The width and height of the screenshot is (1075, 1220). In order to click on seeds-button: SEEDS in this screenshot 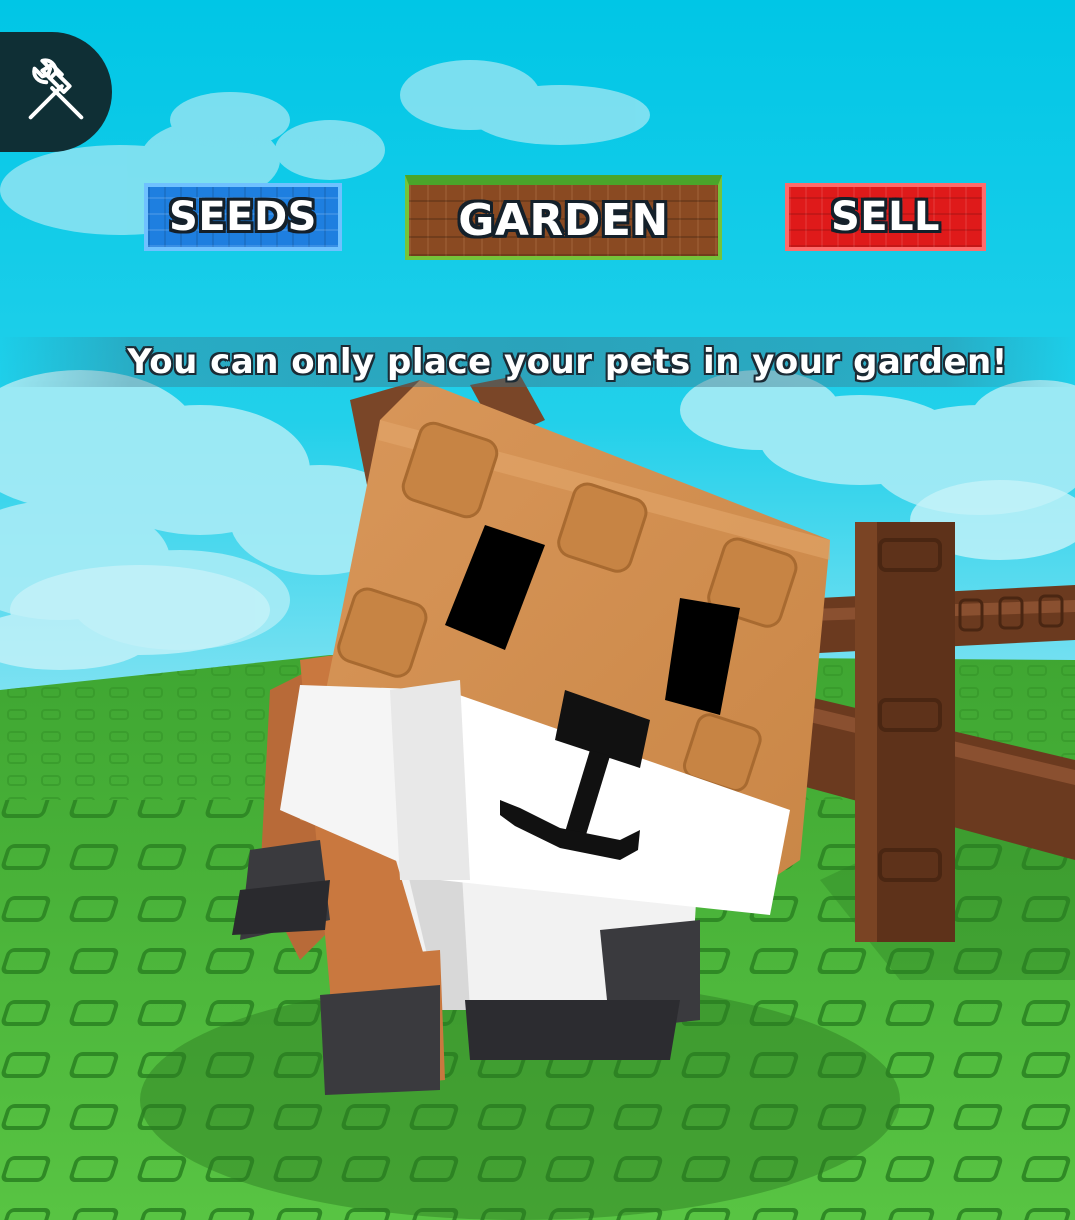, I will do `click(243, 217)`.